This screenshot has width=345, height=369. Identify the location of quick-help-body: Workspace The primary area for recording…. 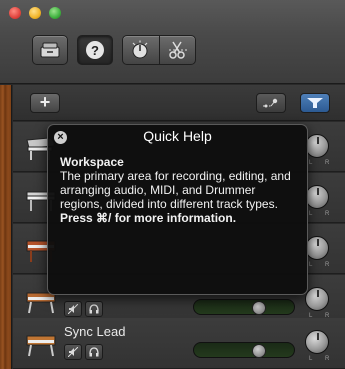
(180, 190).